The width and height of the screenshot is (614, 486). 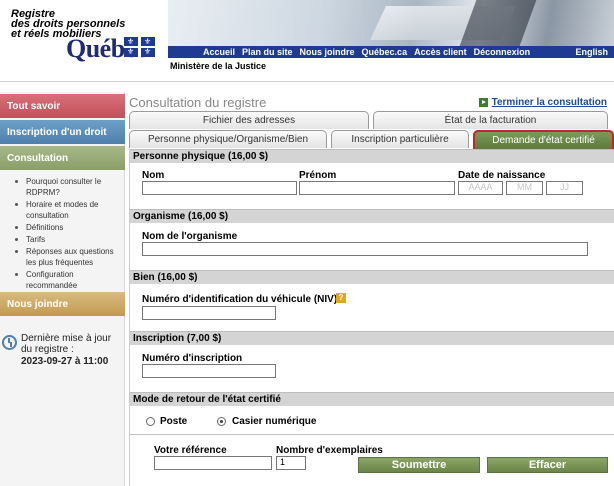 I want to click on section-personne-physique: Personne physique (16,00 $), so click(x=372, y=156).